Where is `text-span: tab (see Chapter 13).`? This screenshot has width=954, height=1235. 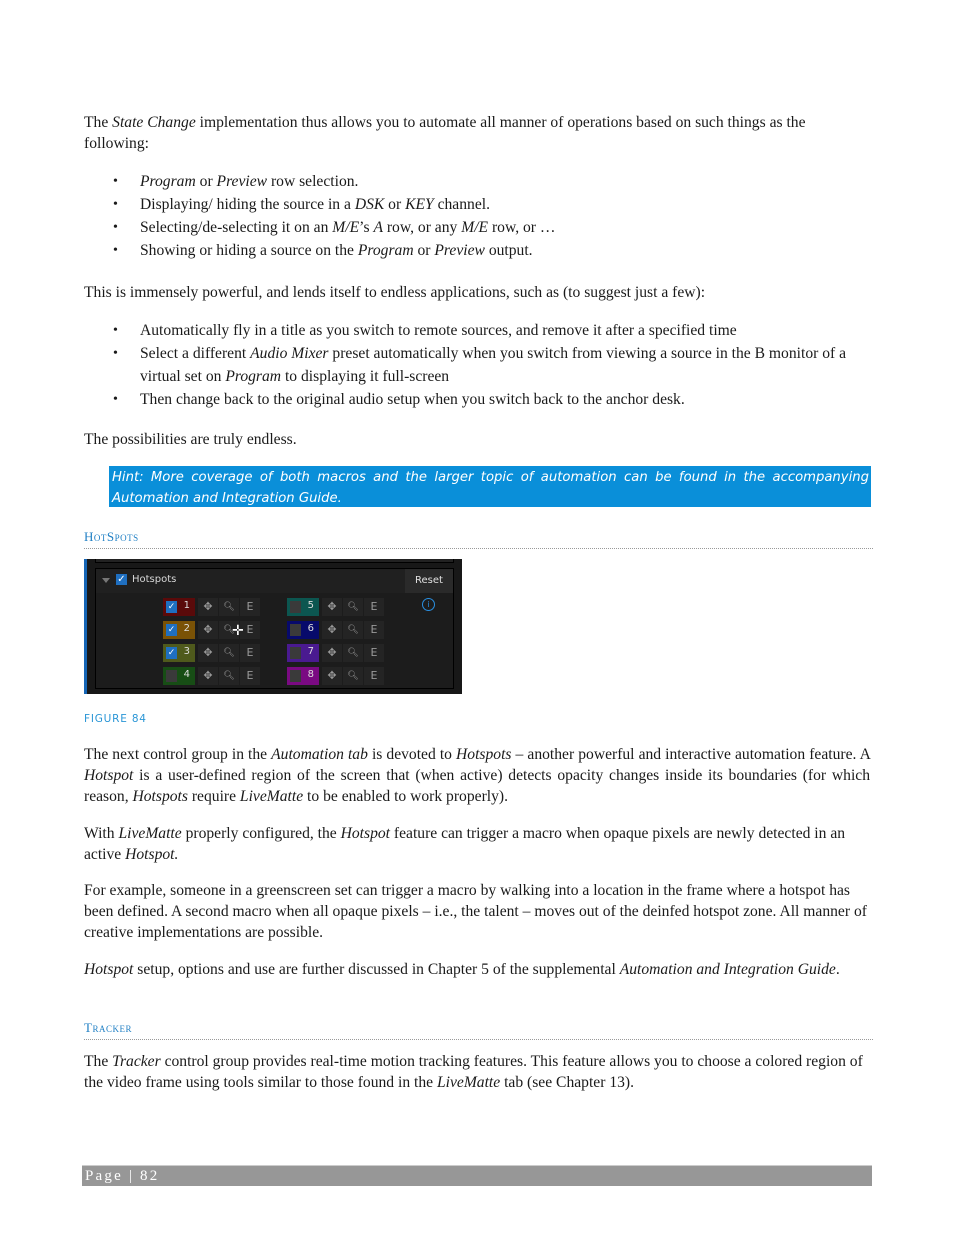
text-span: tab (see Chapter 13). is located at coordinates (567, 1082).